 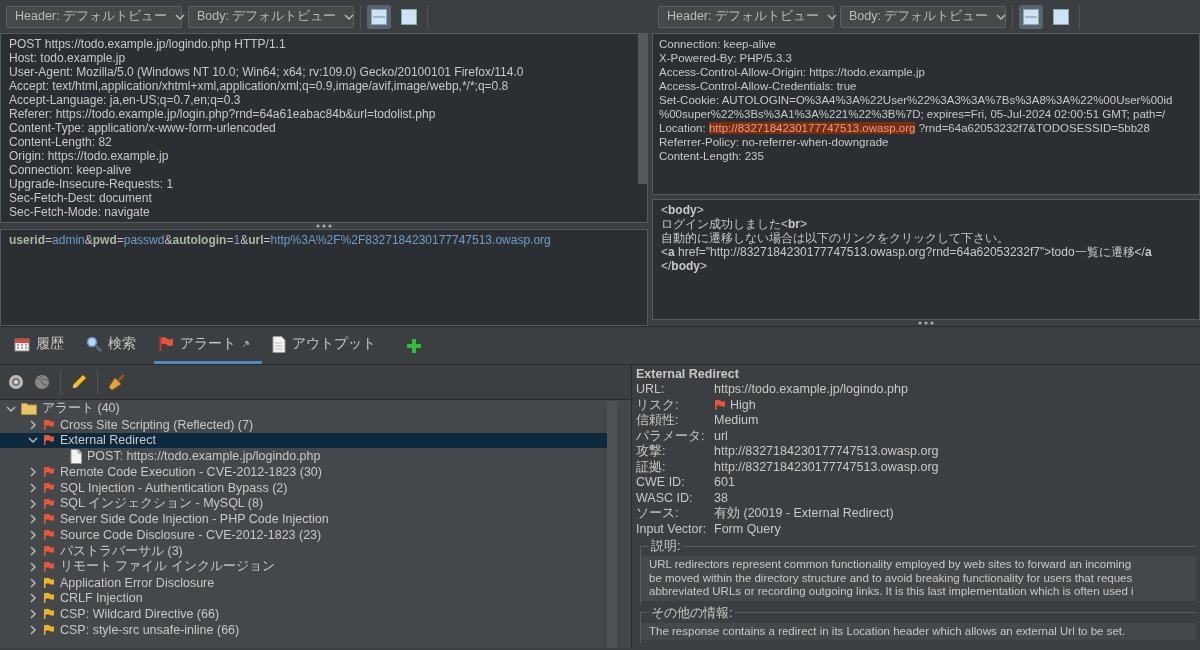 What do you see at coordinates (303, 630) in the screenshot?
I see `tree-item: CSP: style-src unsafe-inline (66)` at bounding box center [303, 630].